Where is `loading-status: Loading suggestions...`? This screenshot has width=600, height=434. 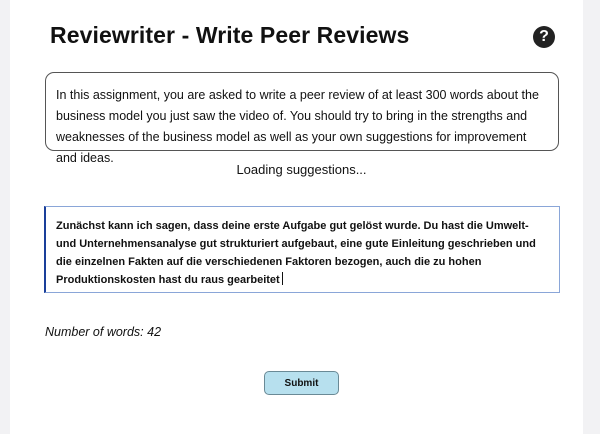 loading-status: Loading suggestions... is located at coordinates (301, 169).